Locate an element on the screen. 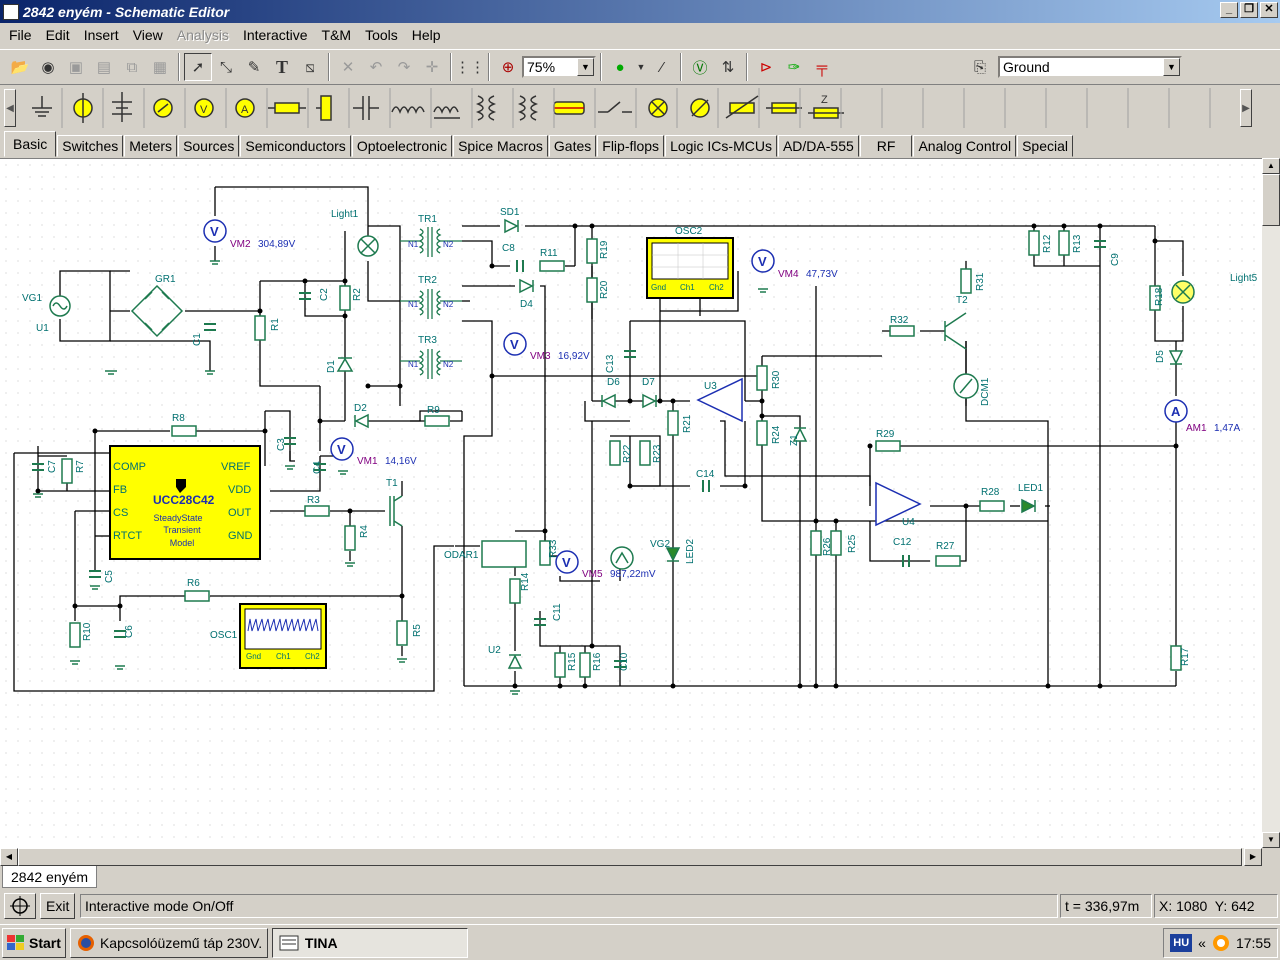  zoom-select: 75% ▼ is located at coordinates (559, 67).